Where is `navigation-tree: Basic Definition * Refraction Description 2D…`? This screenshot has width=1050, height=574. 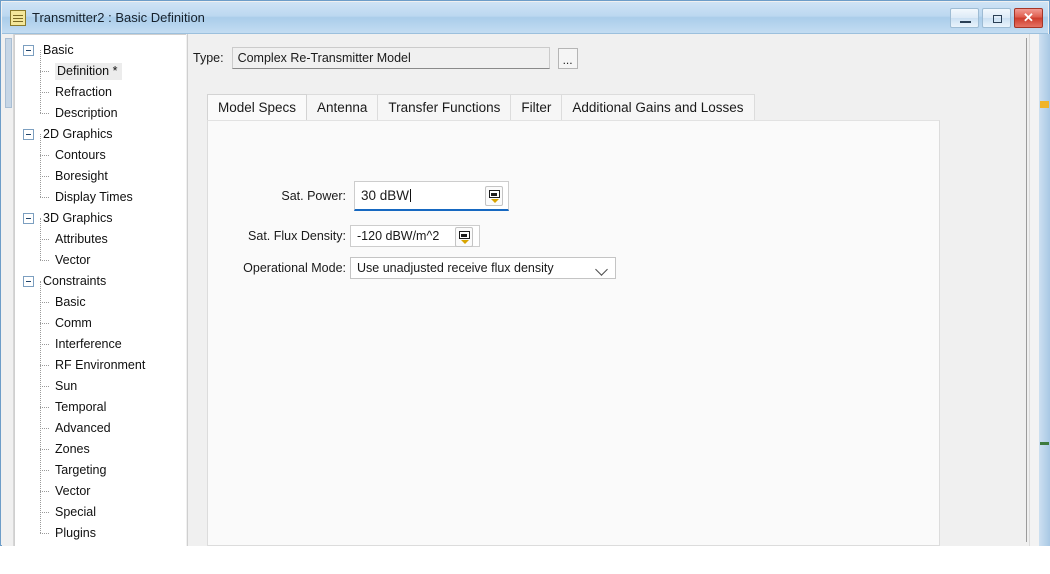 navigation-tree: Basic Definition * Refraction Description 2D… is located at coordinates (100, 290).